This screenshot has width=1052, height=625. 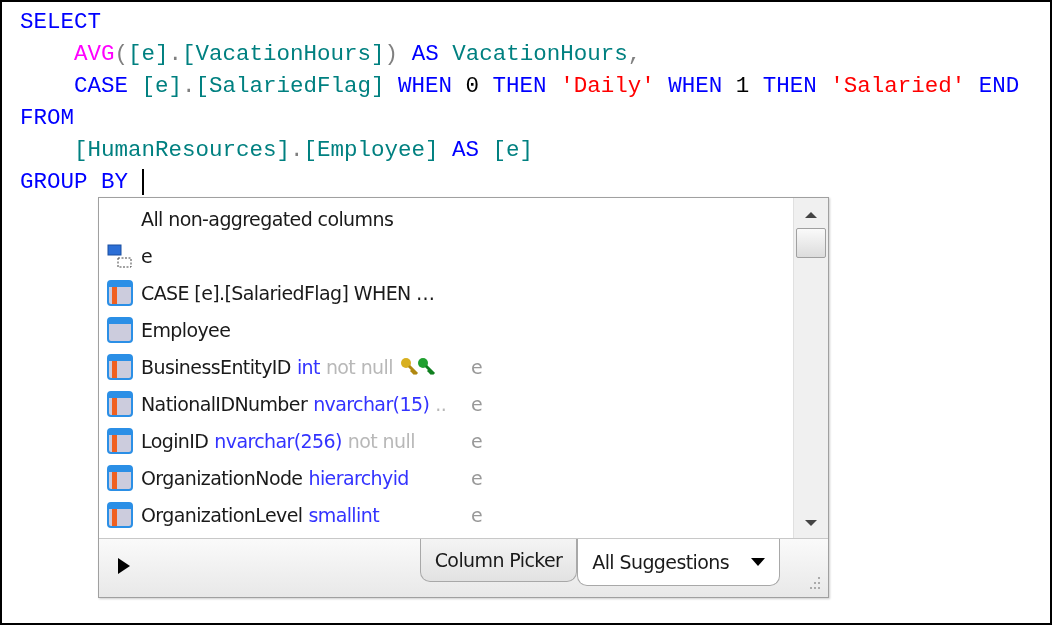 What do you see at coordinates (175, 440) in the screenshot?
I see `item-name: LoginID` at bounding box center [175, 440].